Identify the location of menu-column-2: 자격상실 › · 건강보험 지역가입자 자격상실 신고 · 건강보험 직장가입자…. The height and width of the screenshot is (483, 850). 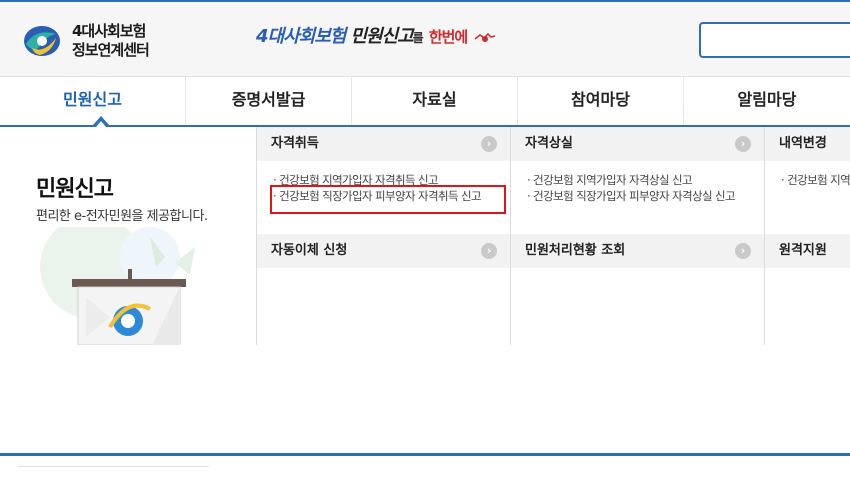
(637, 236).